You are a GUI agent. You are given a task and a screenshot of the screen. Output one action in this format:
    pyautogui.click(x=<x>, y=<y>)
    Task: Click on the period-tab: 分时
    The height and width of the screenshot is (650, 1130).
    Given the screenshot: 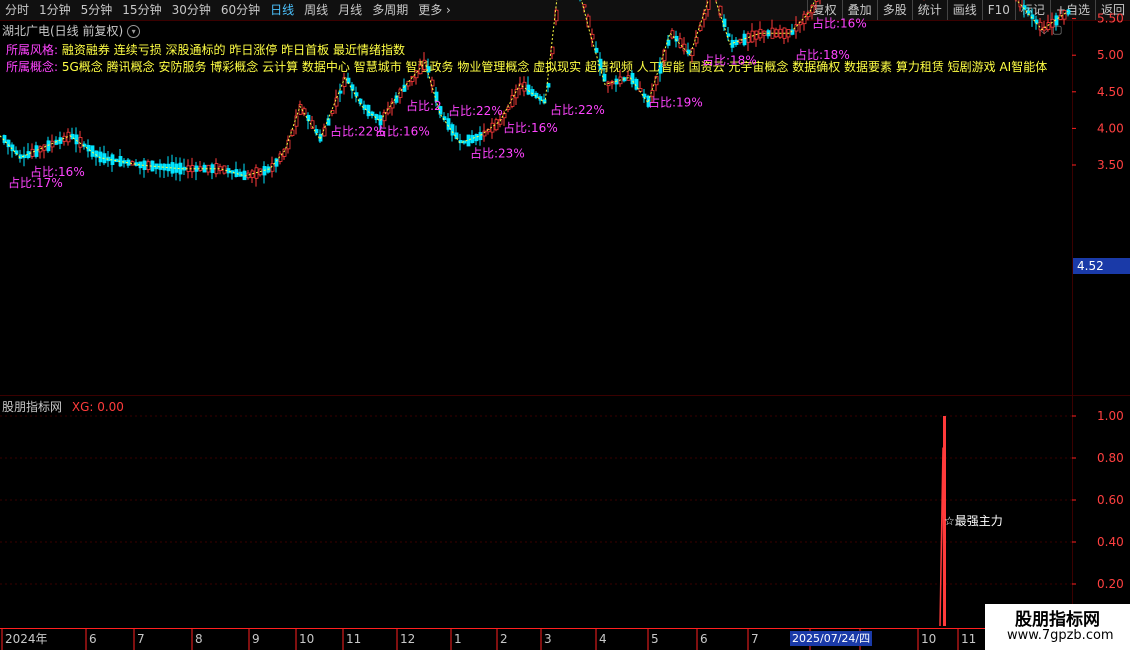 What is the action you would take?
    pyautogui.click(x=17, y=10)
    